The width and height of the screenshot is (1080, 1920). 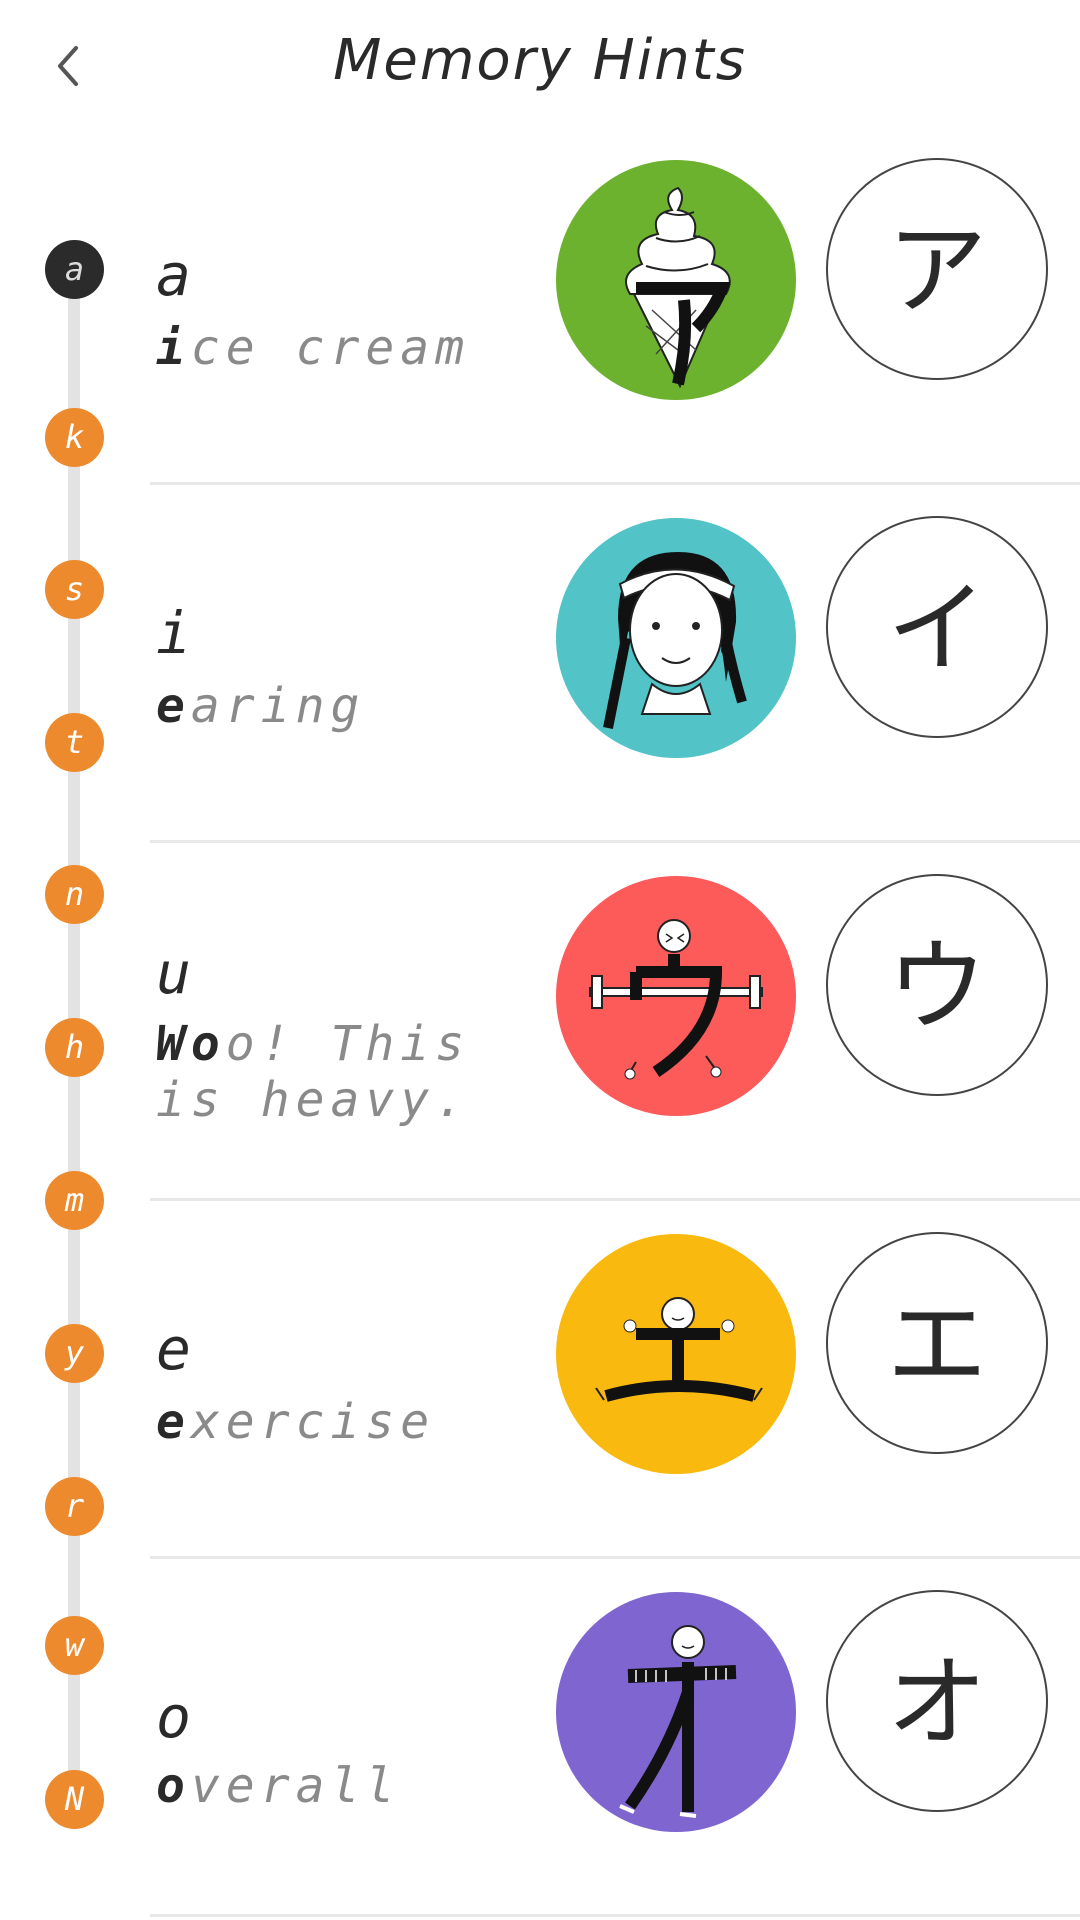 What do you see at coordinates (676, 1354) in the screenshot?
I see `exercise-illustration` at bounding box center [676, 1354].